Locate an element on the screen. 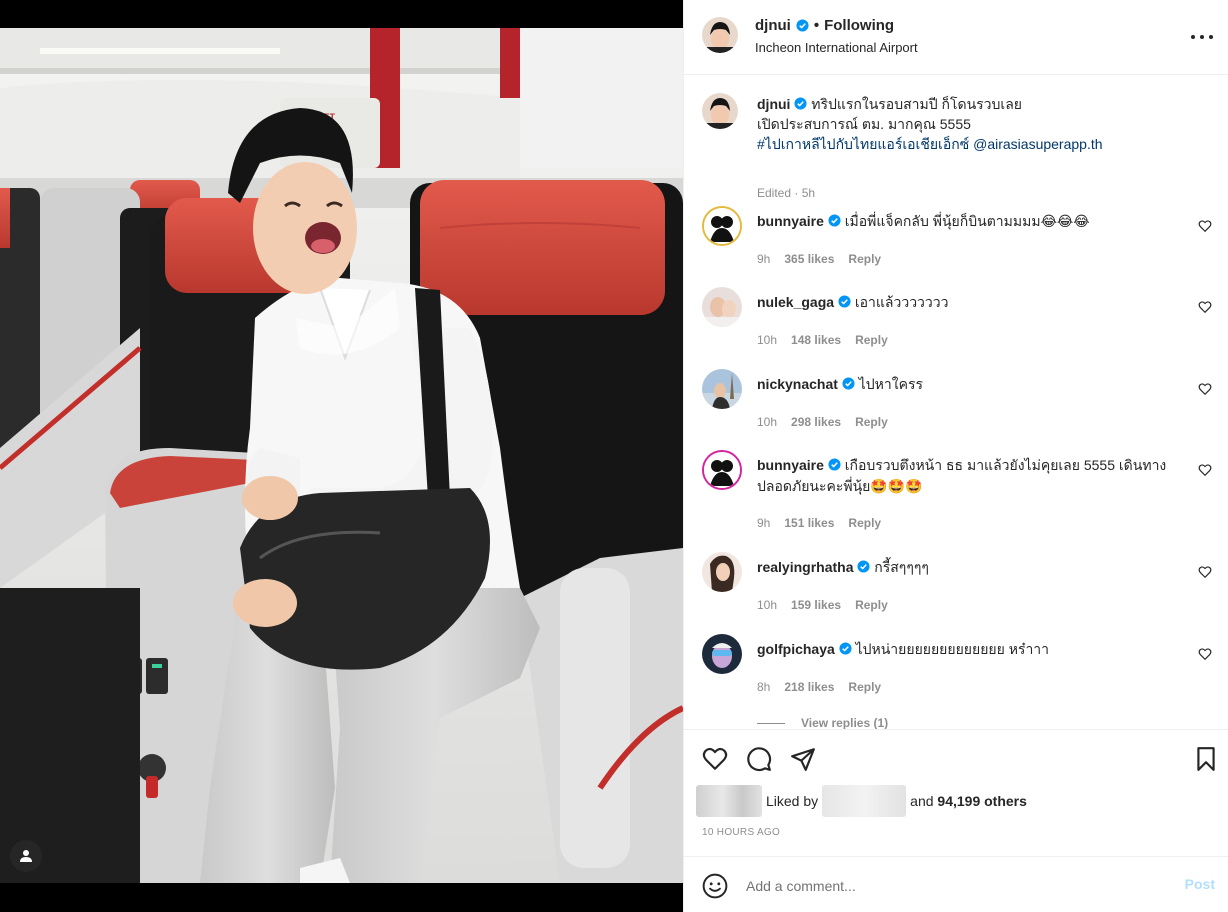 The height and width of the screenshot is (912, 1228). author-line: djnui • Following is located at coordinates (824, 25).